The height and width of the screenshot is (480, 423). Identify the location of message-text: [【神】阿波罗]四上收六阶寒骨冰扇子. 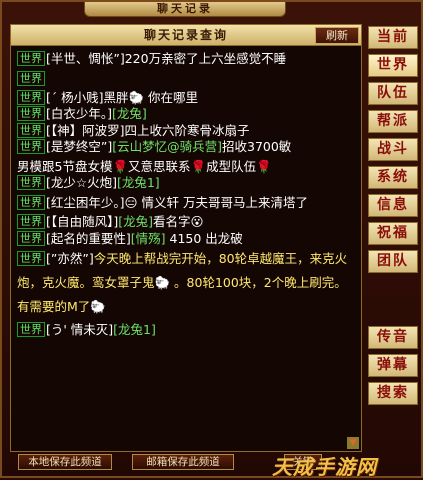
(148, 130).